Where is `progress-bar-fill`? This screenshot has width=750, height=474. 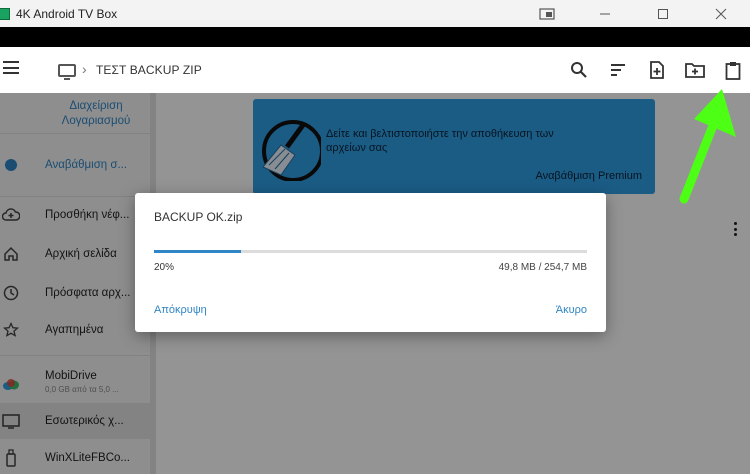 progress-bar-fill is located at coordinates (197, 251).